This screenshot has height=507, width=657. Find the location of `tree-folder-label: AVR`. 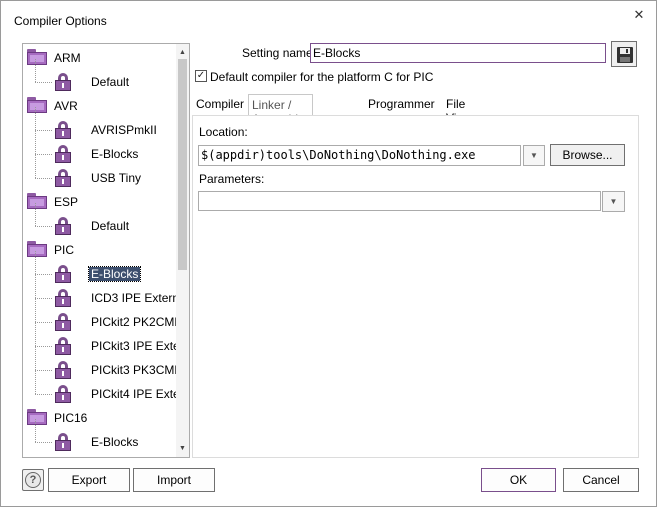

tree-folder-label: AVR is located at coordinates (66, 106).